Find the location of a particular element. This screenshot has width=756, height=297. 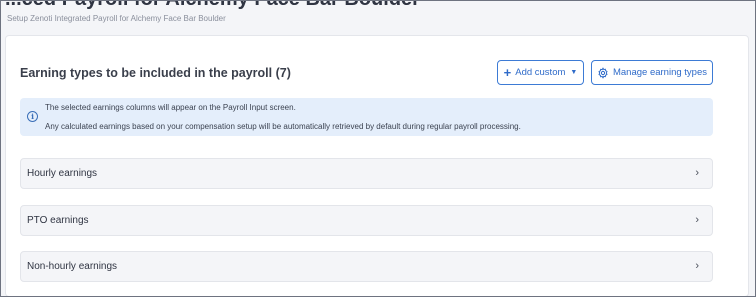

accordion-non-hourly-earnings: Non-hourly earnings › is located at coordinates (366, 266).